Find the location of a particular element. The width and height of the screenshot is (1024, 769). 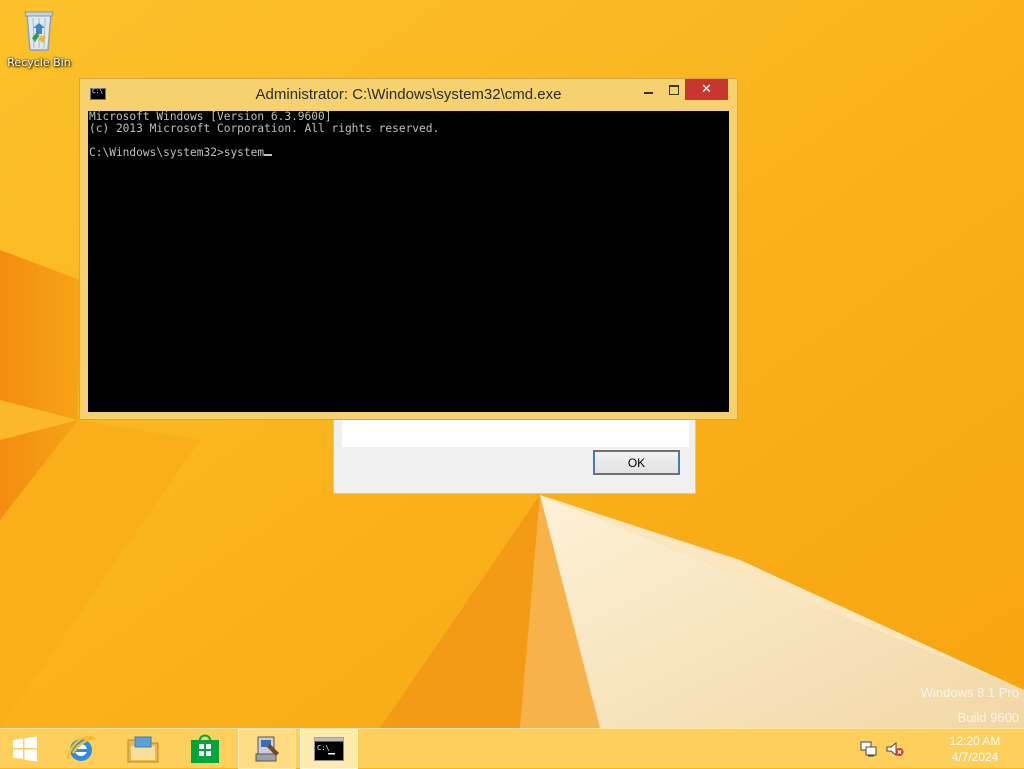

minimize-icon is located at coordinates (648, 92).